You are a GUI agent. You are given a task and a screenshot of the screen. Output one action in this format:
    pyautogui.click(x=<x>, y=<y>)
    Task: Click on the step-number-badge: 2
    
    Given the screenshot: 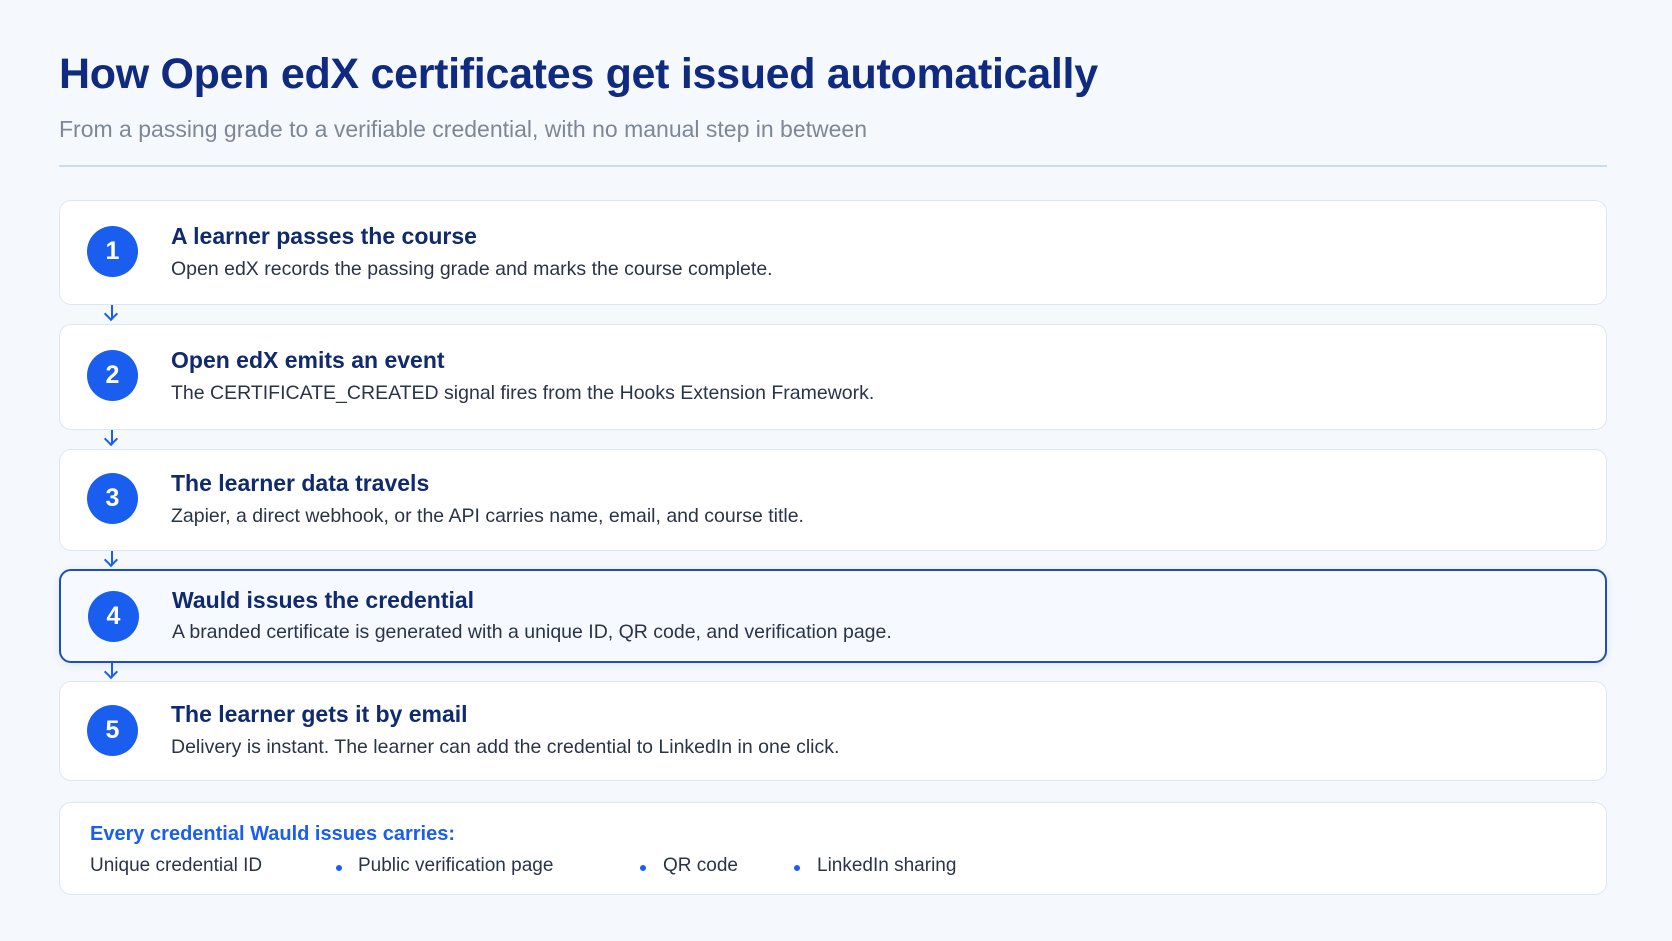 What is the action you would take?
    pyautogui.click(x=112, y=375)
    